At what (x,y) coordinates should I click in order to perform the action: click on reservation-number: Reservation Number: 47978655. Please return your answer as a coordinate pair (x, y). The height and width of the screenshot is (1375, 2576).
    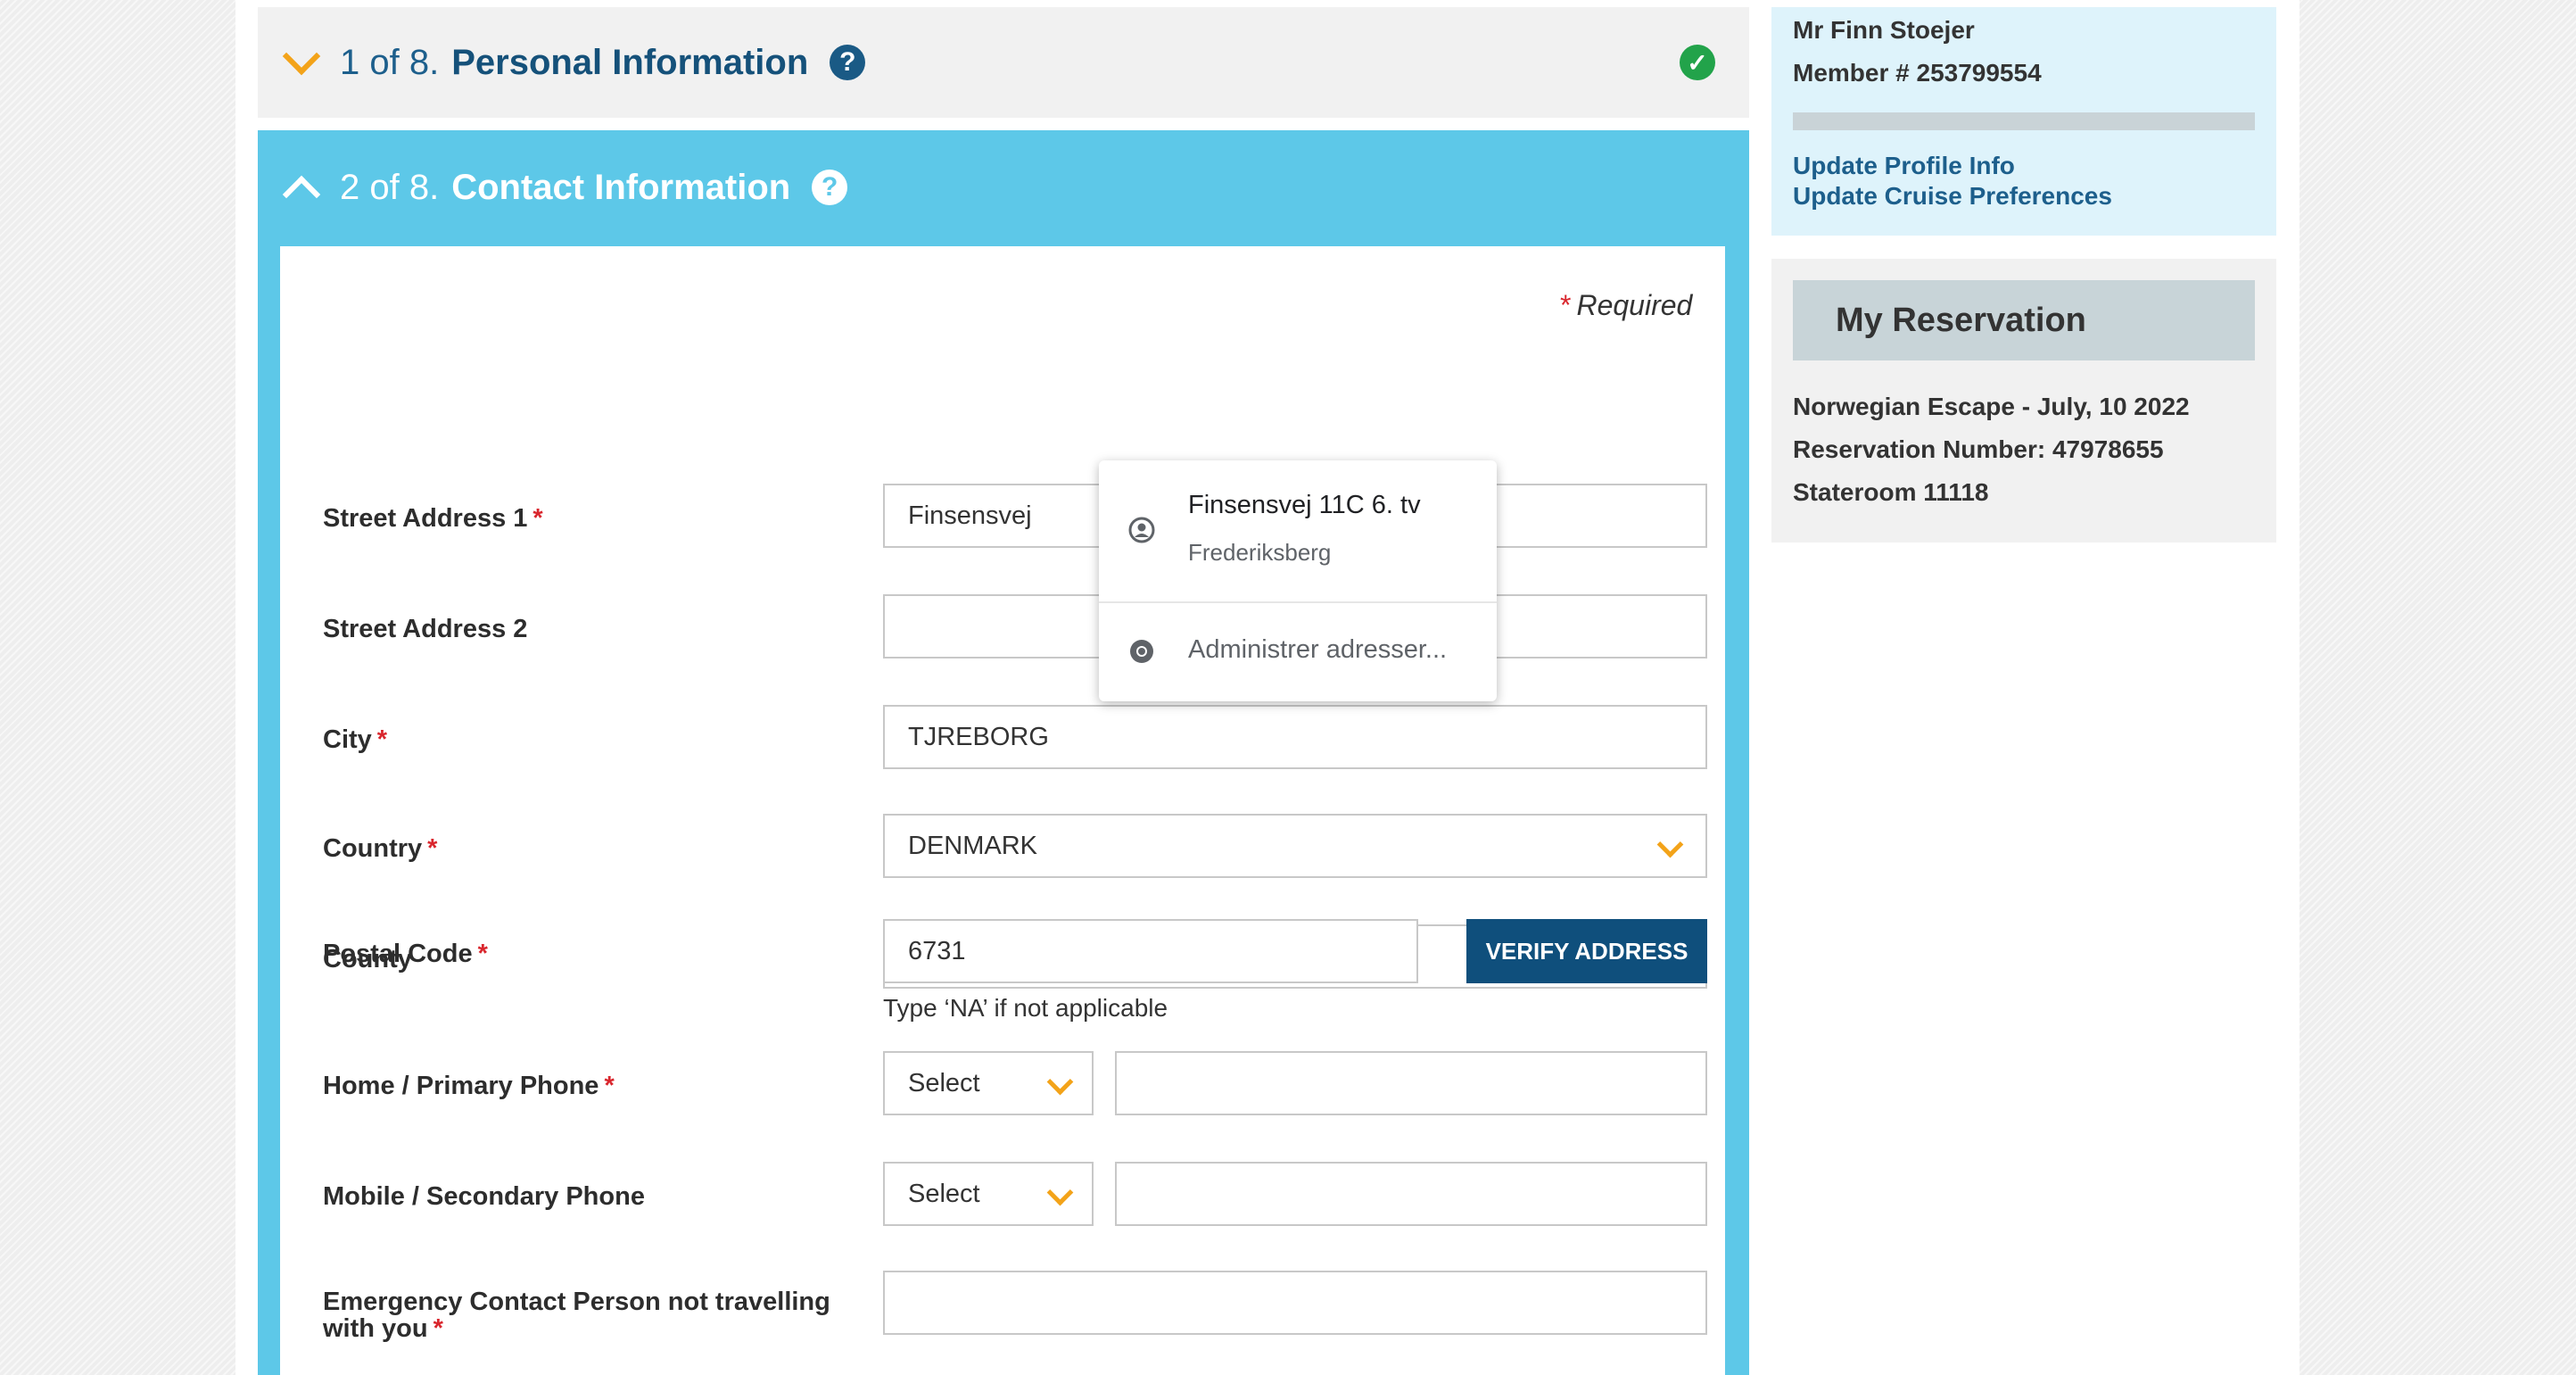
    Looking at the image, I should click on (1979, 449).